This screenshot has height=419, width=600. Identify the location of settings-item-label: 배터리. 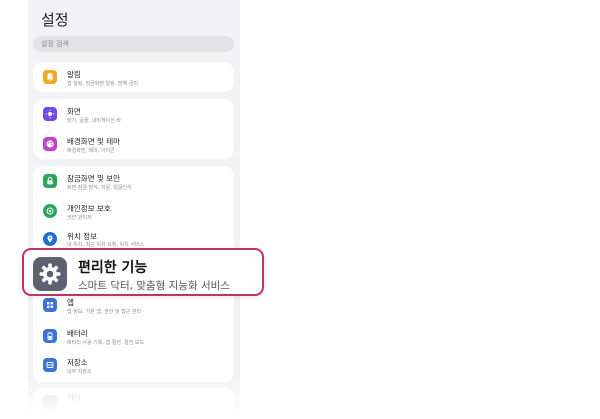
(77, 333).